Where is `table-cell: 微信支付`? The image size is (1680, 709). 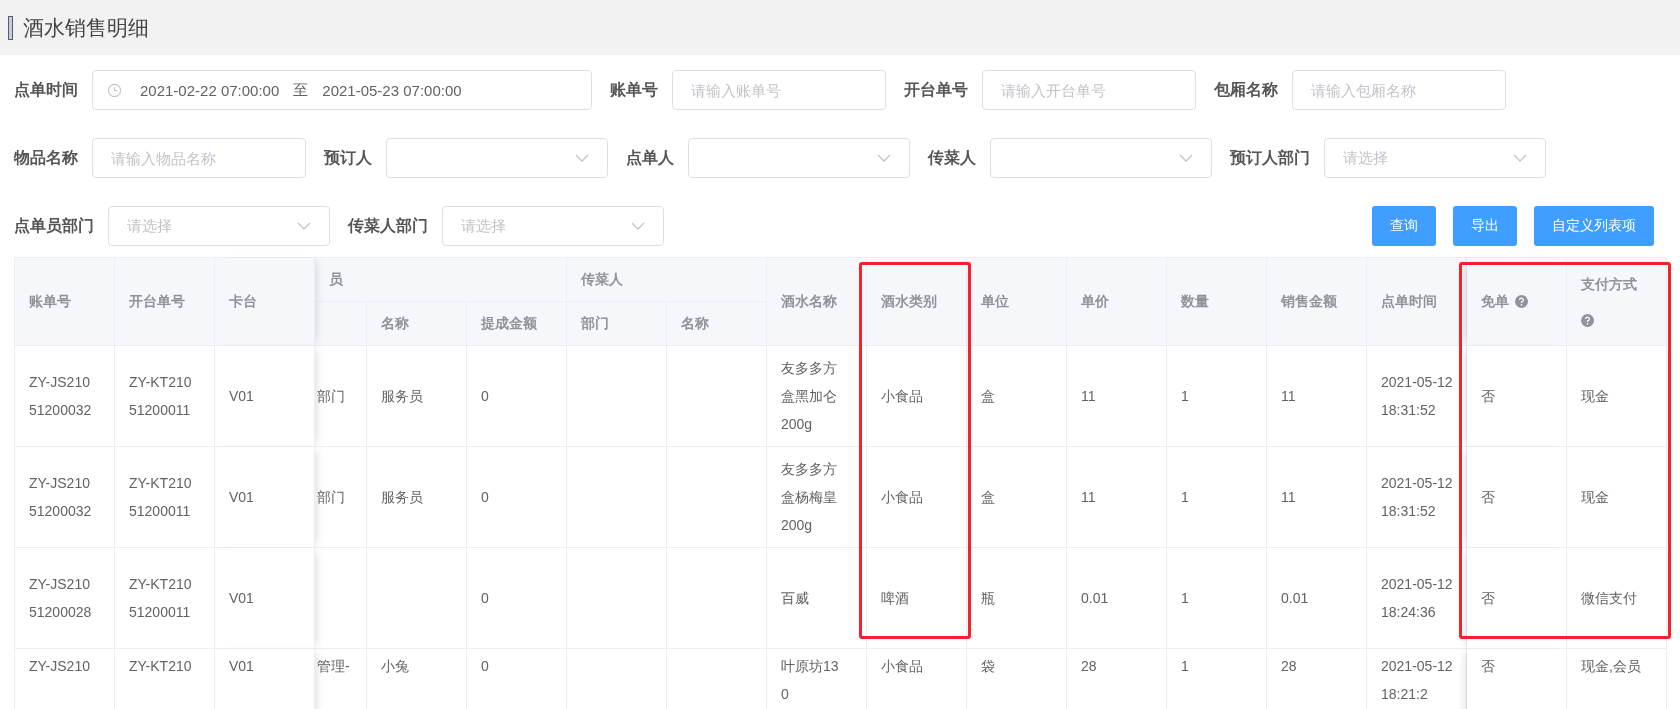
table-cell: 微信支付 is located at coordinates (1617, 598).